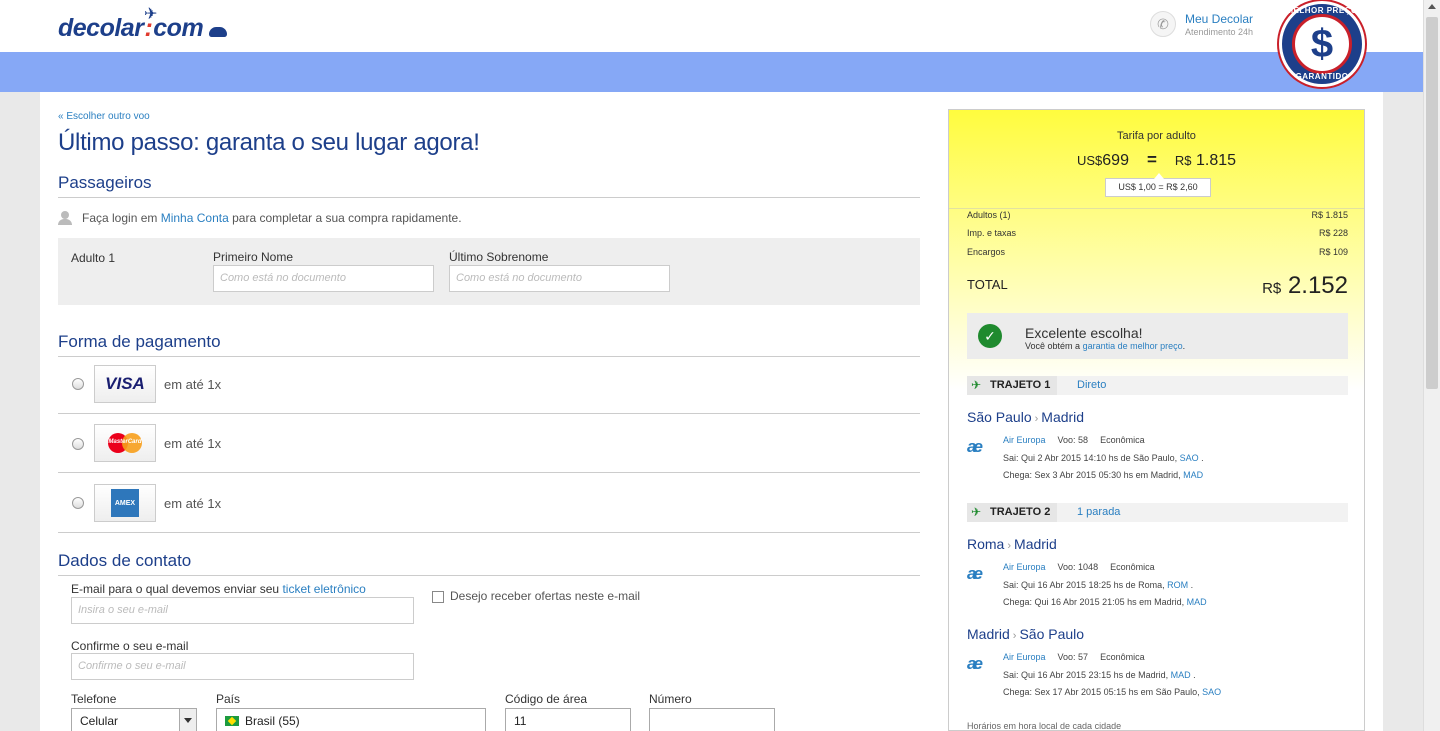  What do you see at coordinates (187, 720) in the screenshot?
I see `chevron-down-icon` at bounding box center [187, 720].